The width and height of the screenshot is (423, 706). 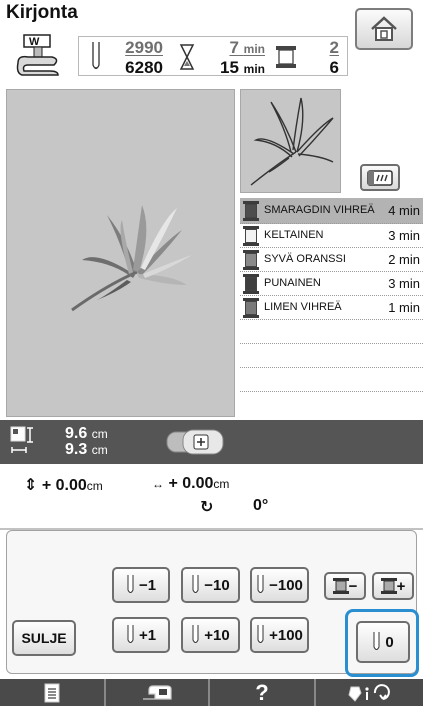 What do you see at coordinates (187, 57) in the screenshot?
I see `hourglass-icon` at bounding box center [187, 57].